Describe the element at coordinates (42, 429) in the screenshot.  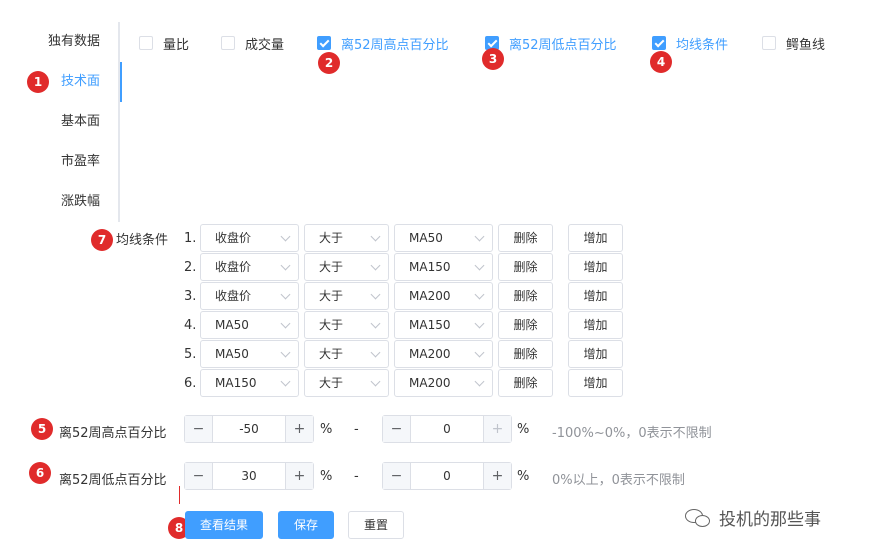
I see `annotation-badge: 5` at that location.